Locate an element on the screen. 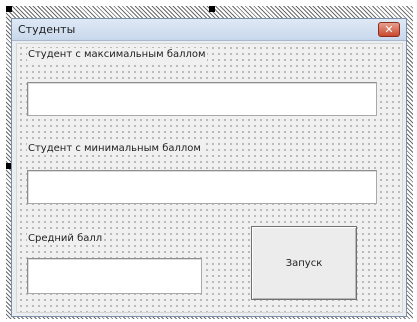 The image size is (417, 322). close-icon: ✕ is located at coordinates (389, 29).